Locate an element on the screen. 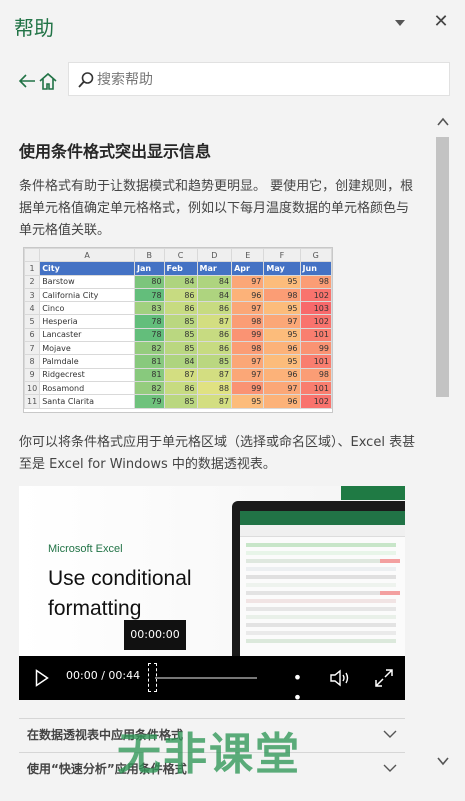  city-cell: California City is located at coordinates (87, 295).